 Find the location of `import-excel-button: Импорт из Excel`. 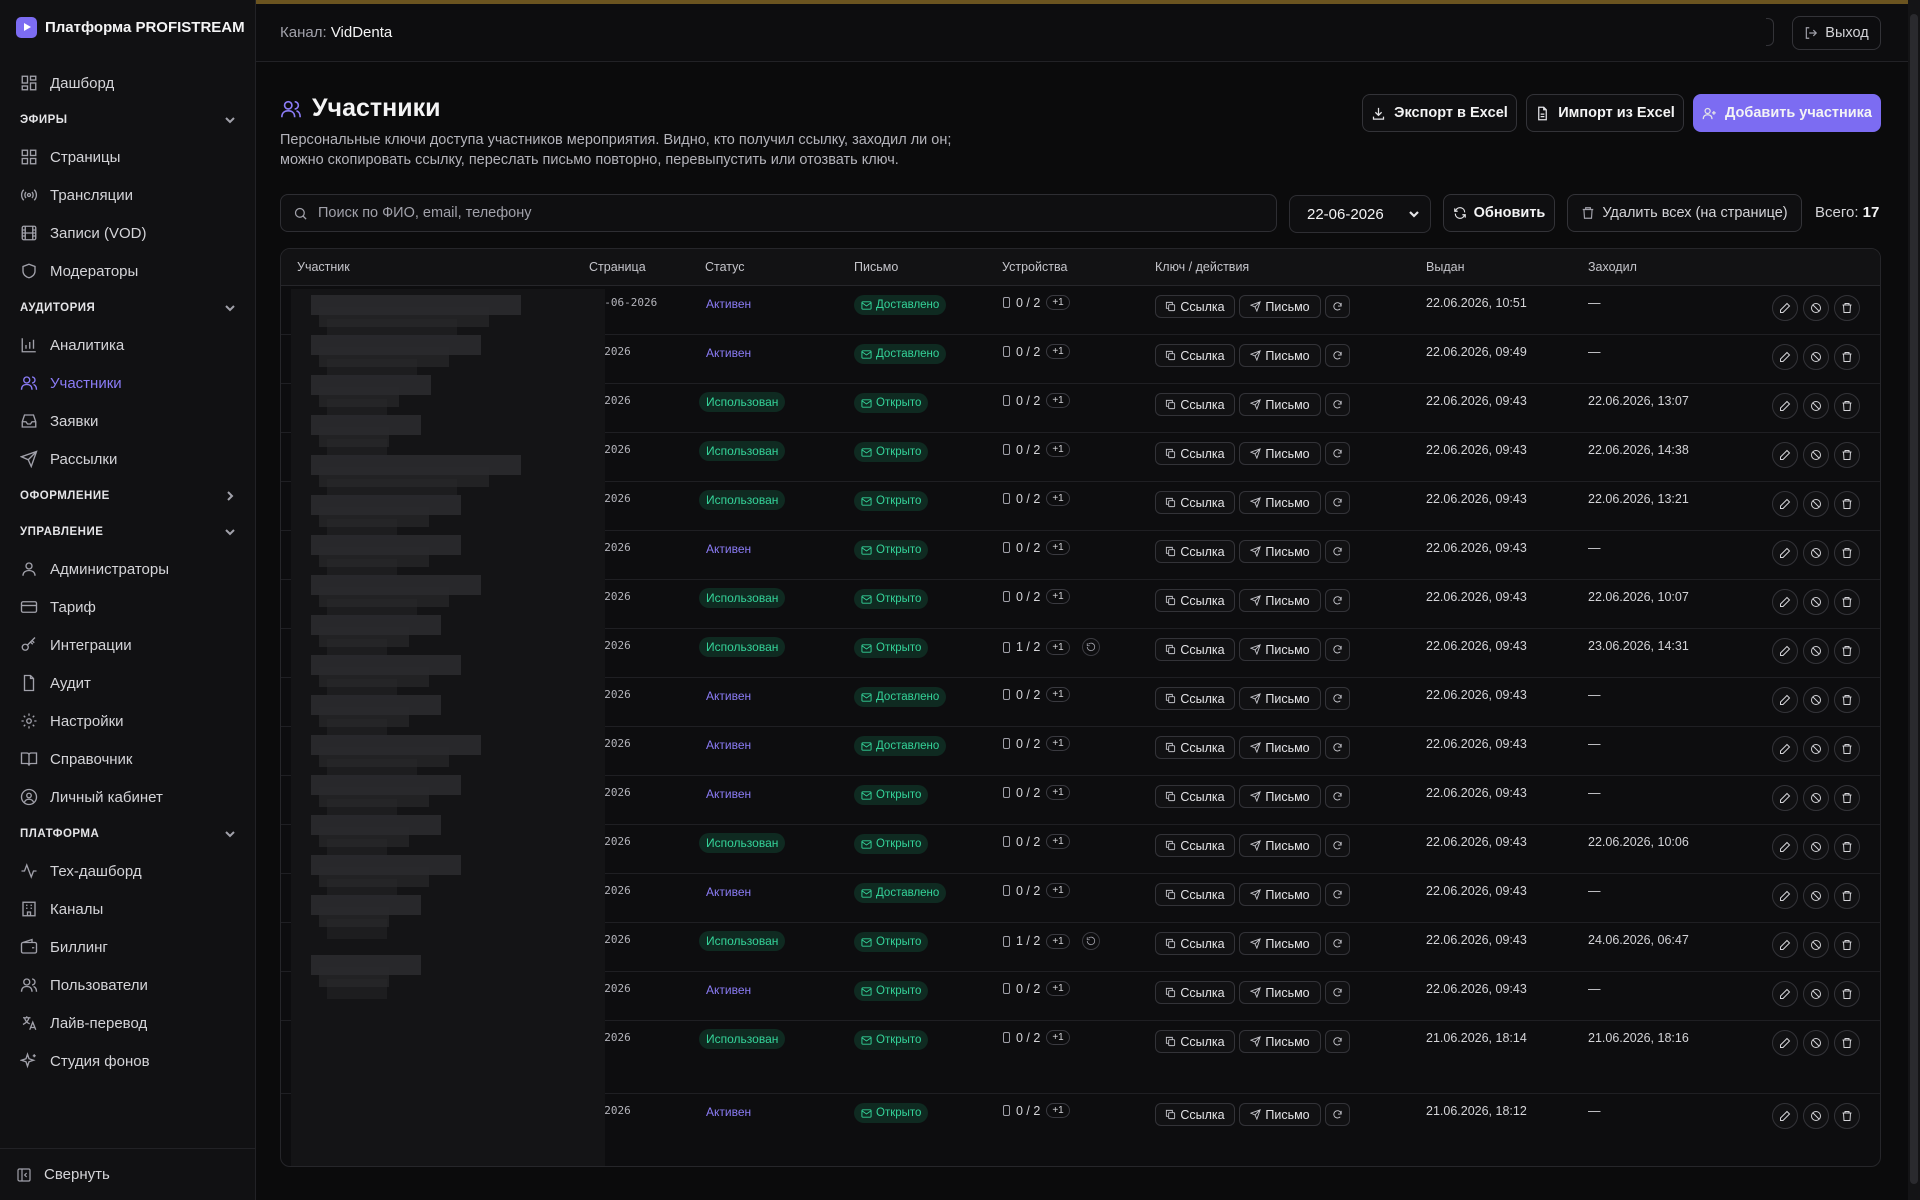

import-excel-button: Импорт из Excel is located at coordinates (1605, 113).